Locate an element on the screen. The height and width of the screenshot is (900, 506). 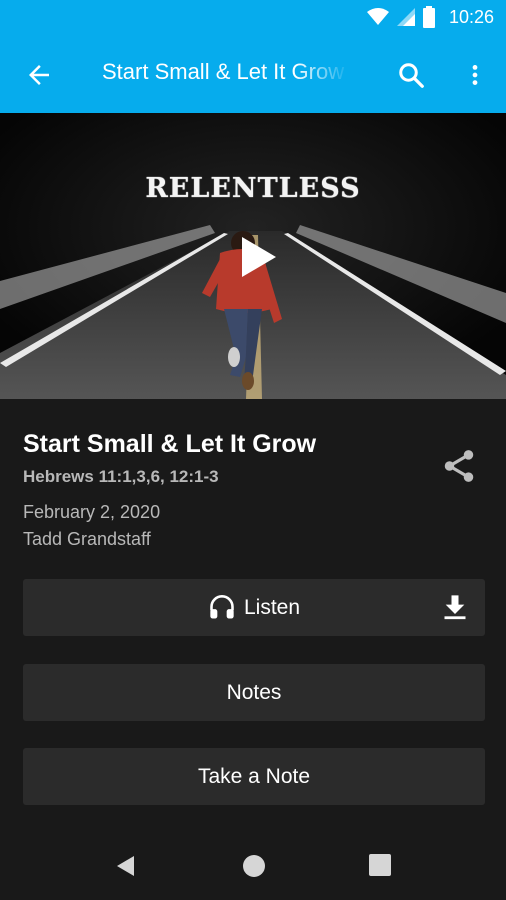
take-a-note-button: Take a Note is located at coordinates (254, 776).